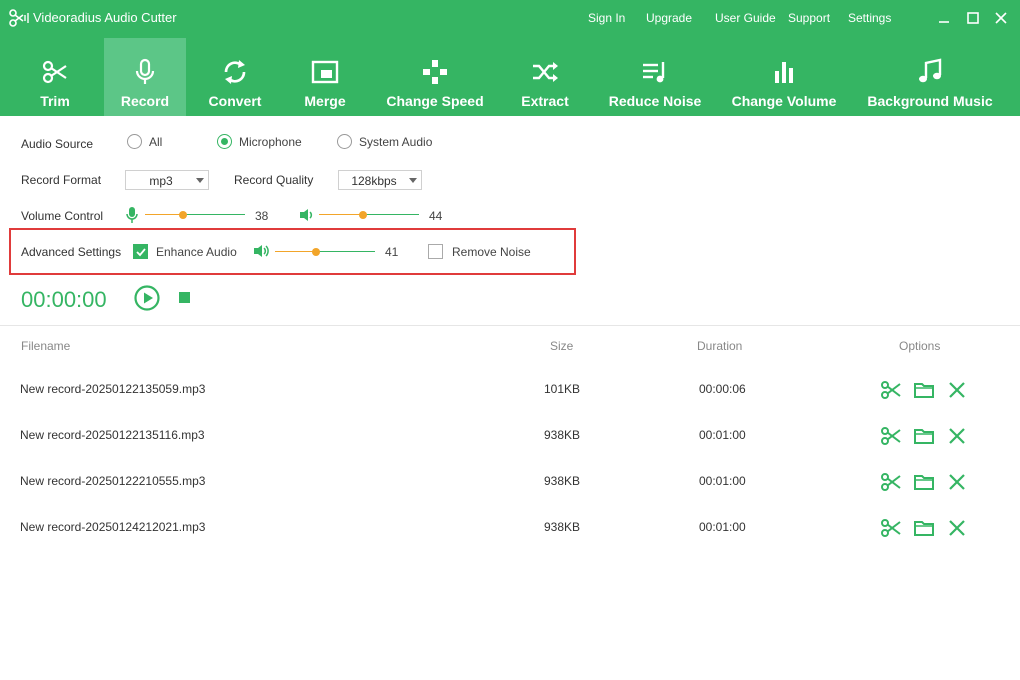 The height and width of the screenshot is (680, 1020). I want to click on row-filename: New record-20250122210555.mp3, so click(113, 481).